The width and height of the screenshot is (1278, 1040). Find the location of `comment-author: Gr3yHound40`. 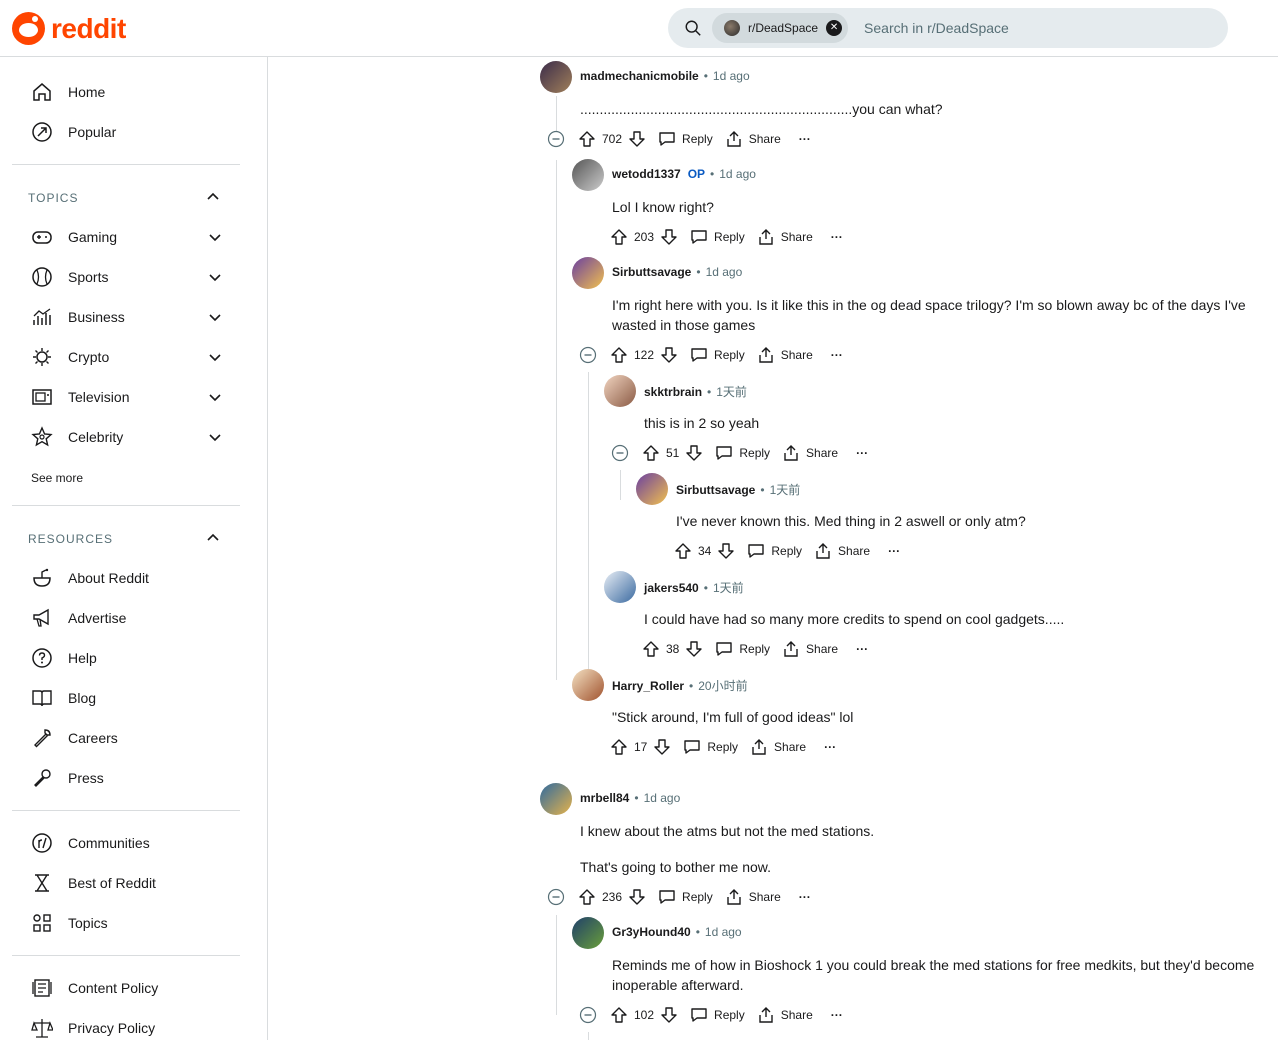

comment-author: Gr3yHound40 is located at coordinates (651, 932).